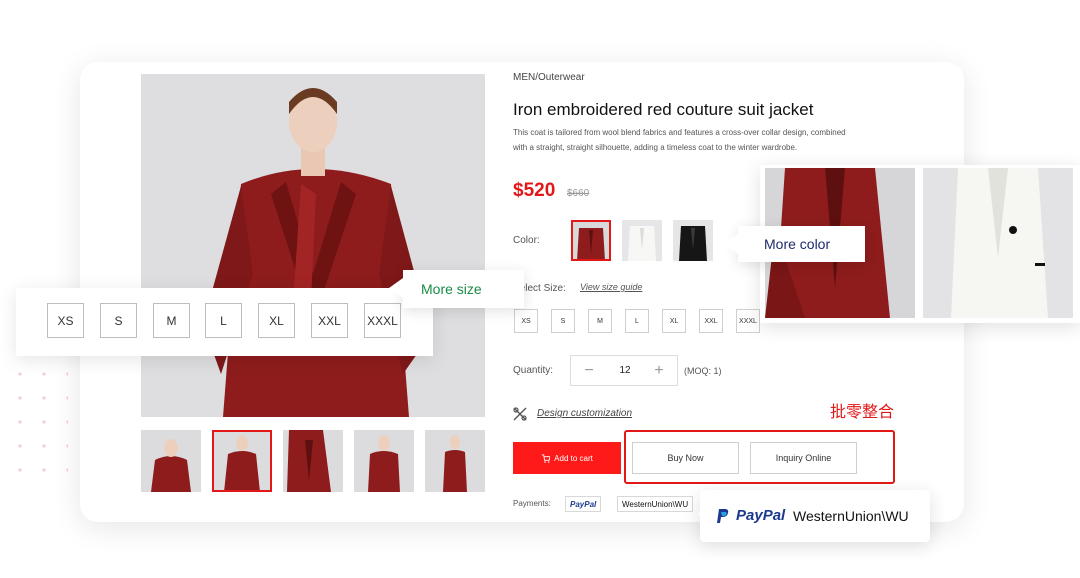 The height and width of the screenshot is (578, 1080). What do you see at coordinates (584, 413) in the screenshot?
I see `design-customization-link: Design customization` at bounding box center [584, 413].